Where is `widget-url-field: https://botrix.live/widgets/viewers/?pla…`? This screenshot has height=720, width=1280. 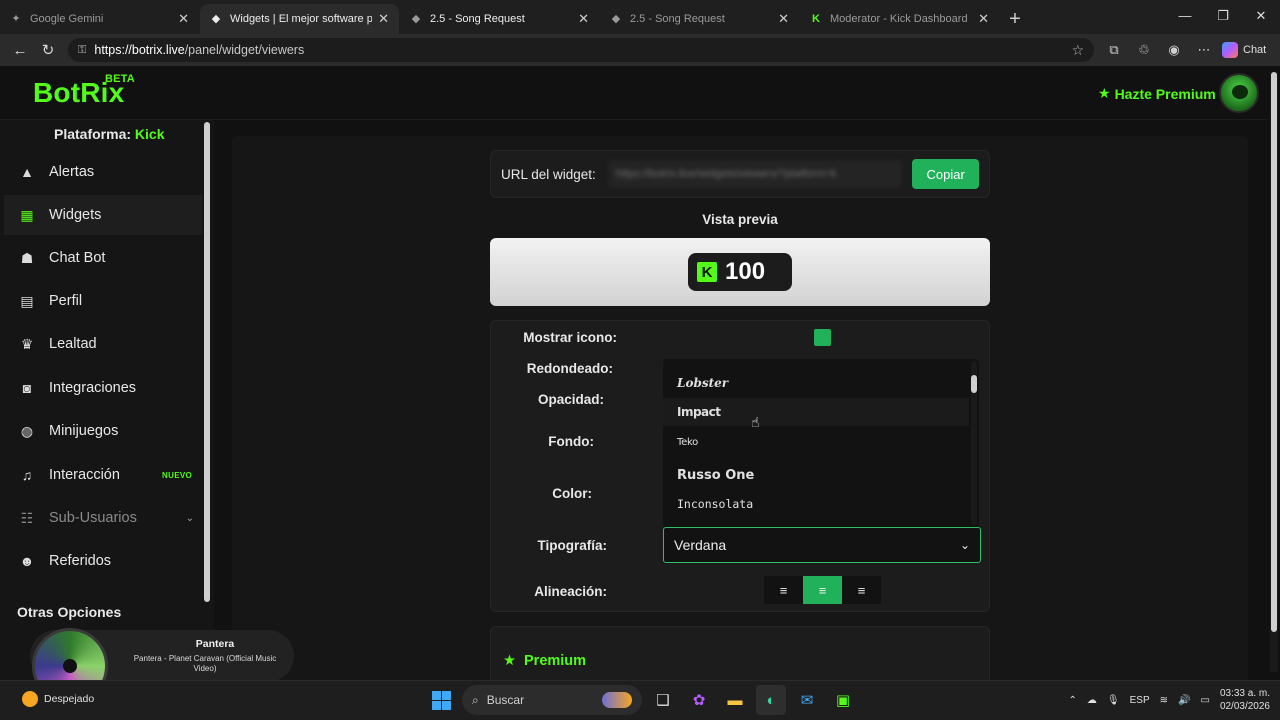
widget-url-field: https://botrix.live/widgets/viewers/?pla… is located at coordinates (755, 174).